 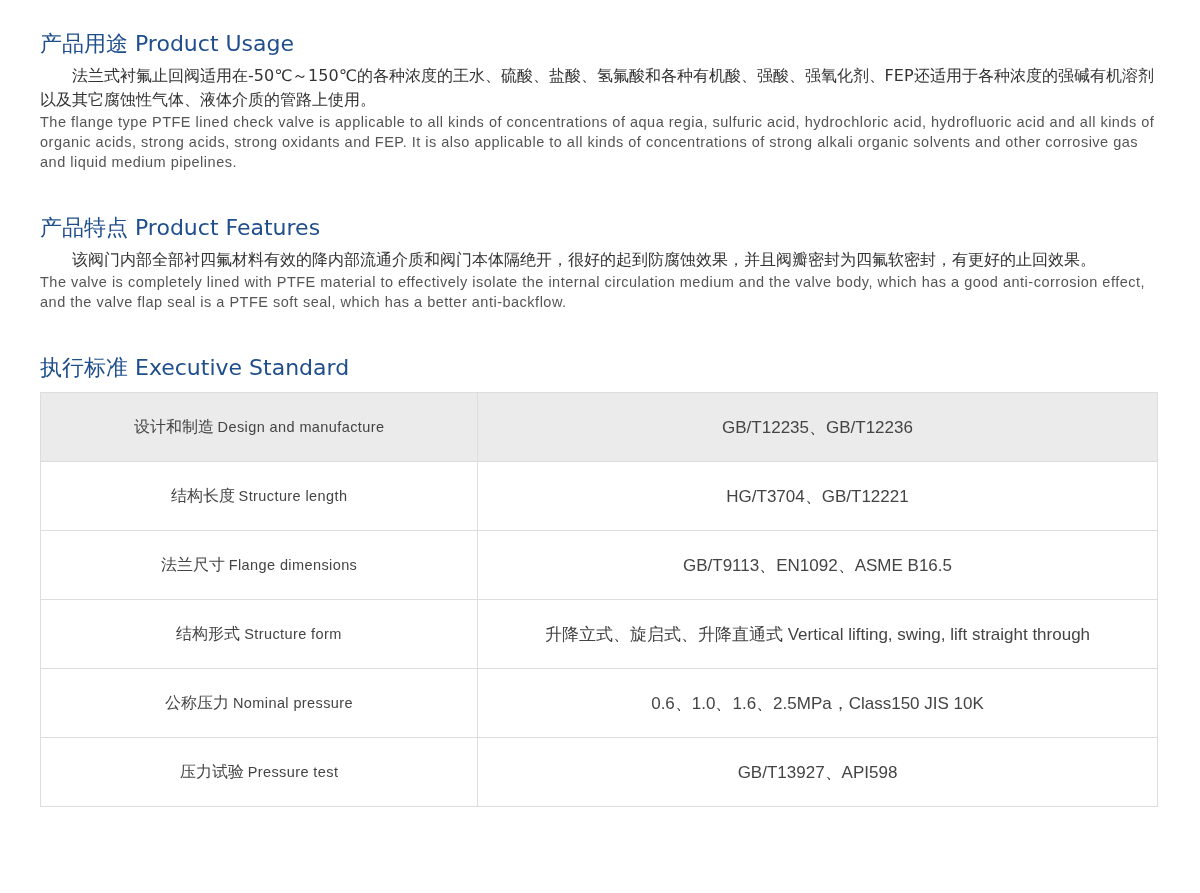 What do you see at coordinates (181, 228) in the screenshot?
I see `section-heading: 产品特点 Product Features` at bounding box center [181, 228].